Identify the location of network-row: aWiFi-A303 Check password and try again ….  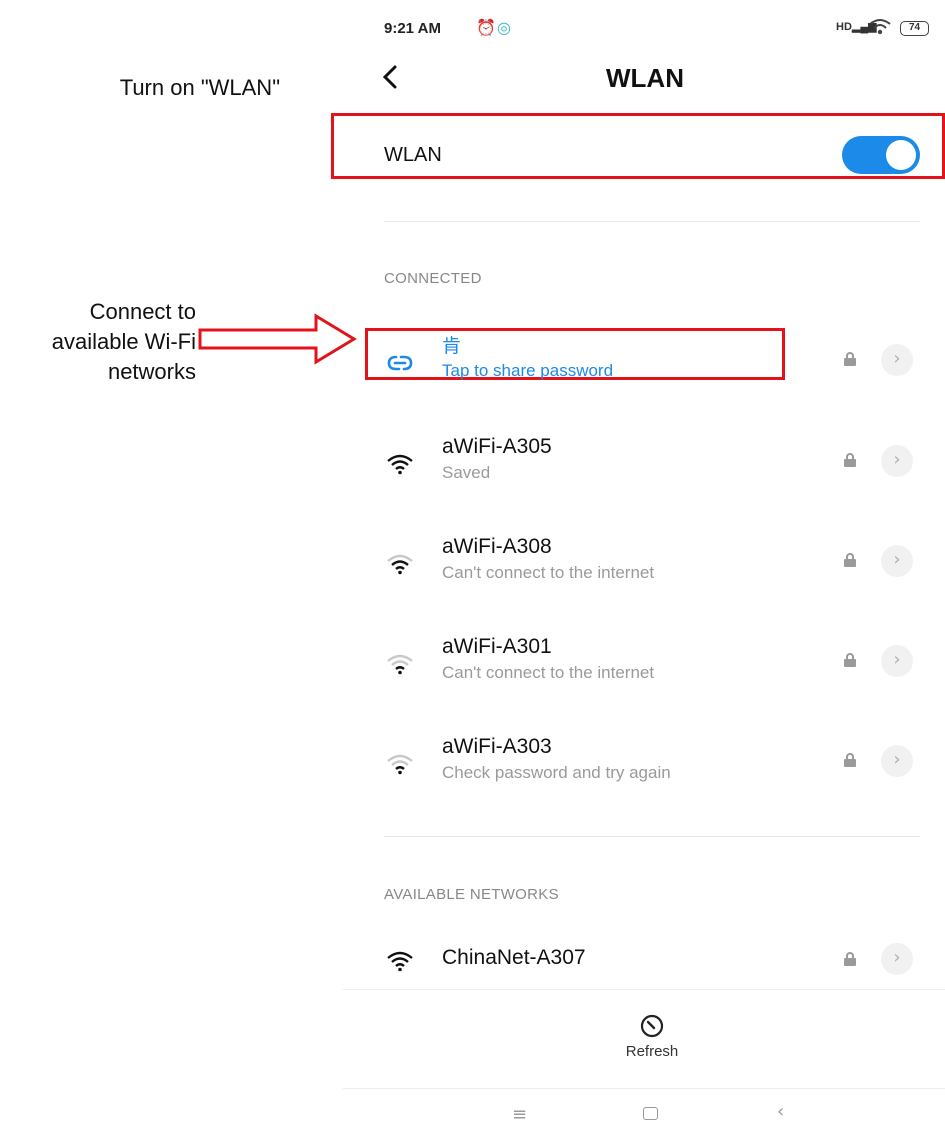
(654, 765).